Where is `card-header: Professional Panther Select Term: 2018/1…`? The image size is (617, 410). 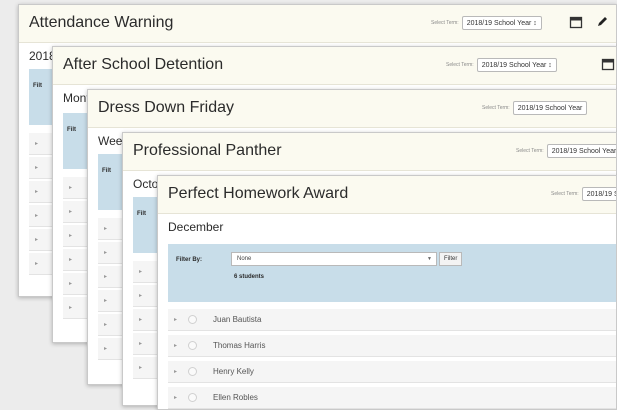
card-header: Professional Panther Select Term: 2018/1… is located at coordinates (369, 152).